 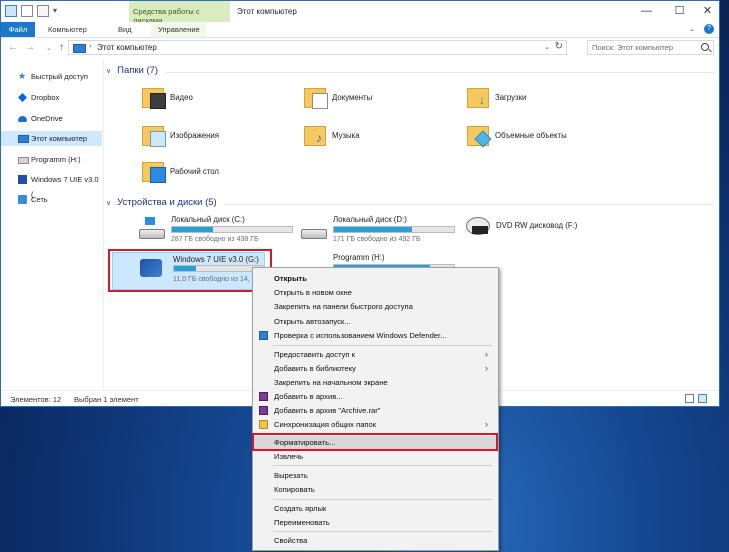 What do you see at coordinates (702, 398) in the screenshot?
I see `large-icons-view-icon` at bounding box center [702, 398].